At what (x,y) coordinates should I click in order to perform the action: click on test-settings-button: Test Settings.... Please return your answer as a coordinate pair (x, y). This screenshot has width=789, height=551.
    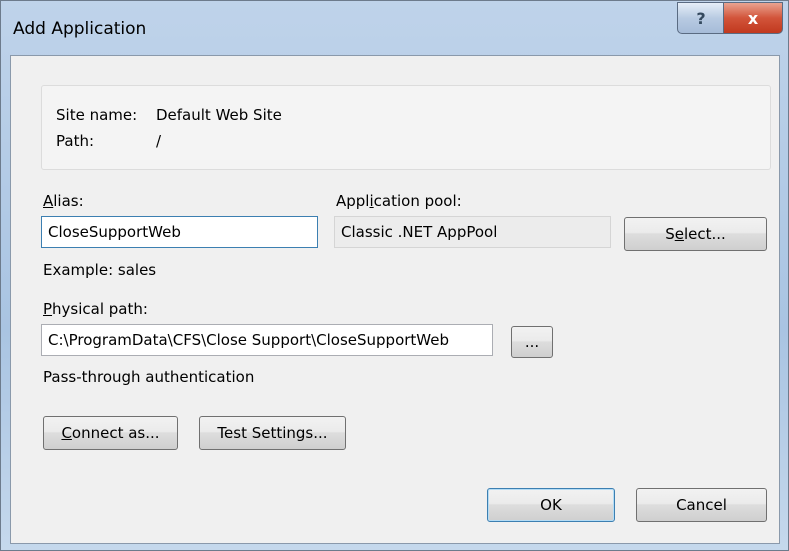
    Looking at the image, I should click on (272, 433).